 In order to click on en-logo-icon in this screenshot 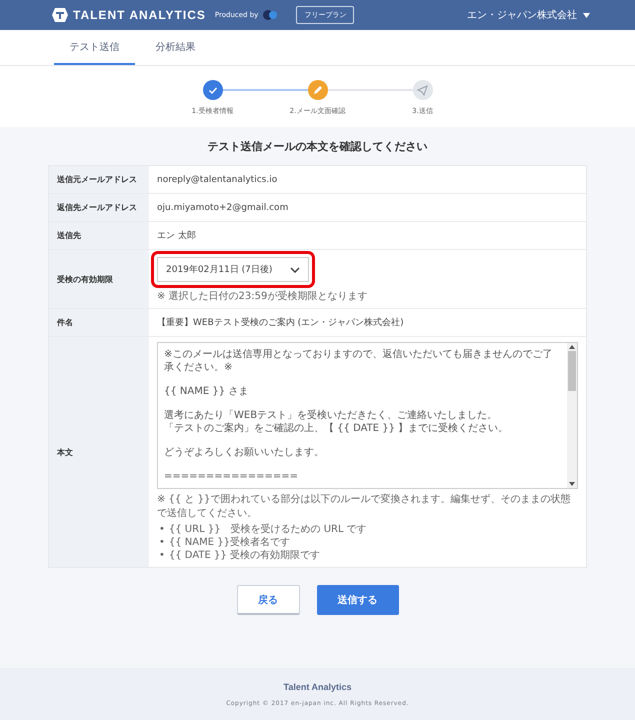, I will do `click(270, 15)`.